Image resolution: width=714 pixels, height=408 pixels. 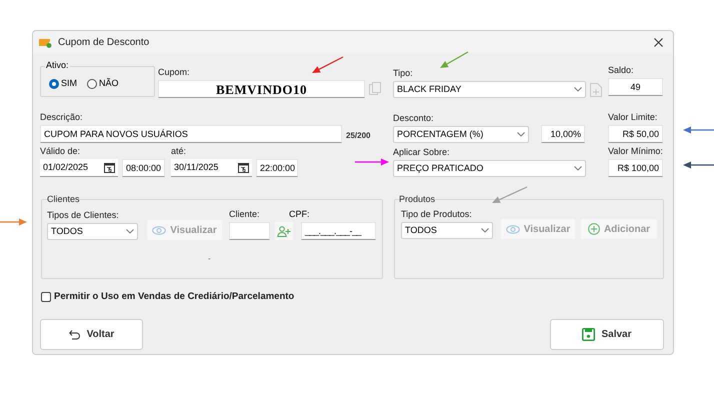 I want to click on save-icon, so click(x=589, y=335).